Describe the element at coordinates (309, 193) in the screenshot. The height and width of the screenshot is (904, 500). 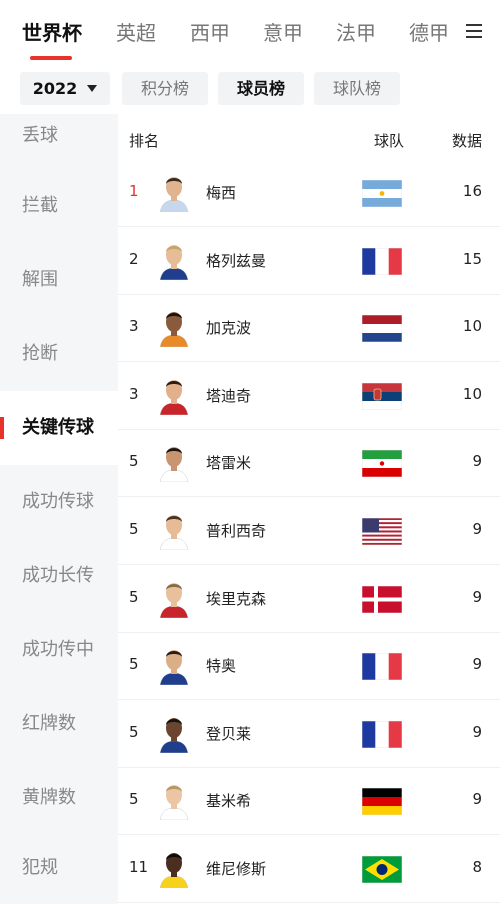
I see `table-row: 1 梅西 16` at that location.